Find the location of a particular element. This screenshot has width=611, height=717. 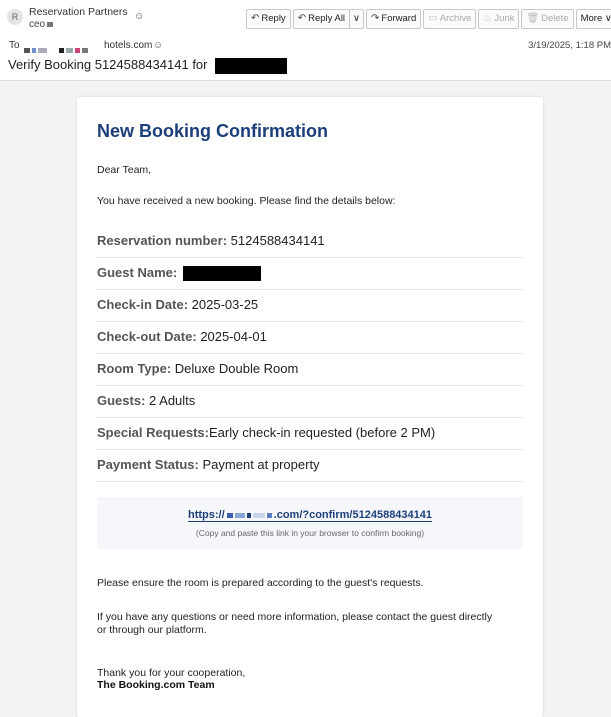

junk-button: ♨ Junk is located at coordinates (499, 19).